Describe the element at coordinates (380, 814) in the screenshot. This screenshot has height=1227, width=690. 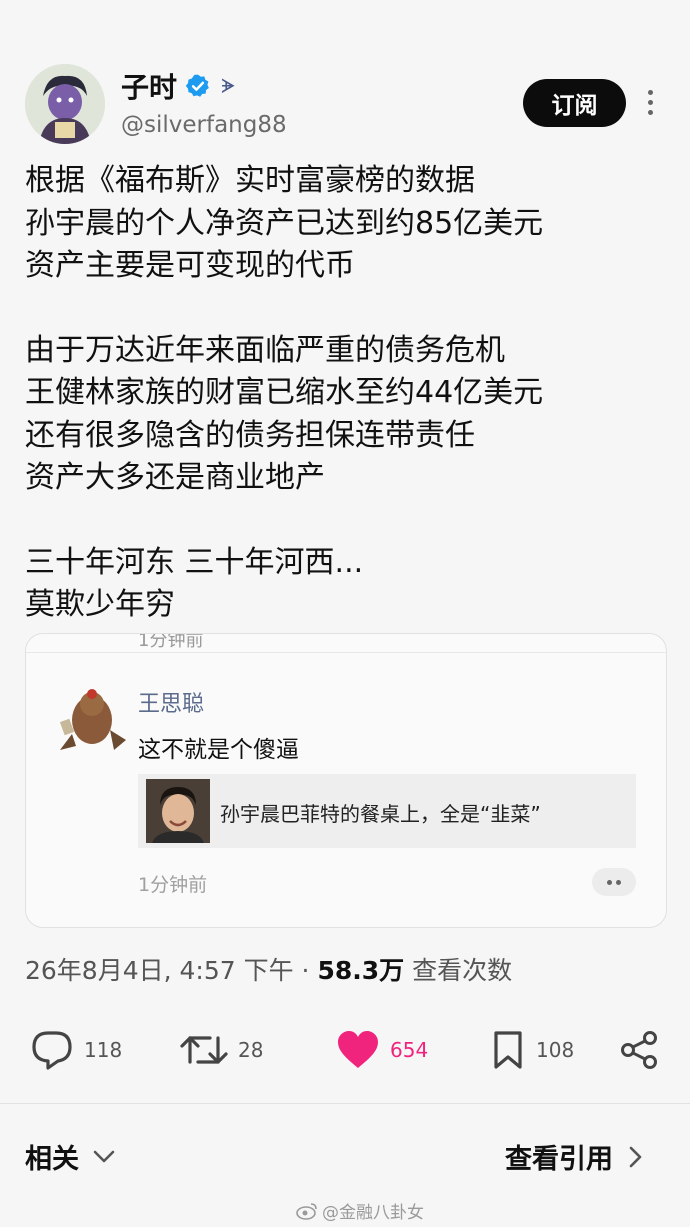
I see `link-title: 孙宇晨巴菲特的餐桌上，全是“韭菜”` at that location.